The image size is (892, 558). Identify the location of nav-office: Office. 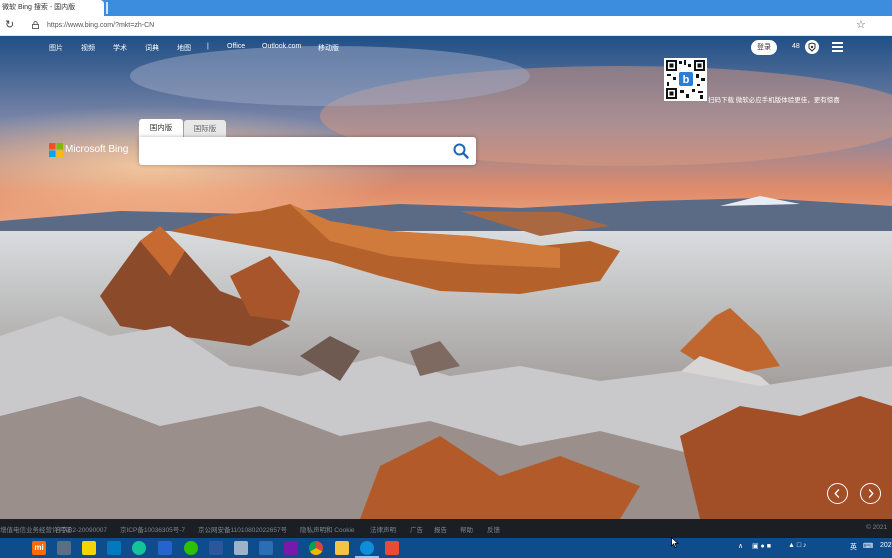
(236, 46).